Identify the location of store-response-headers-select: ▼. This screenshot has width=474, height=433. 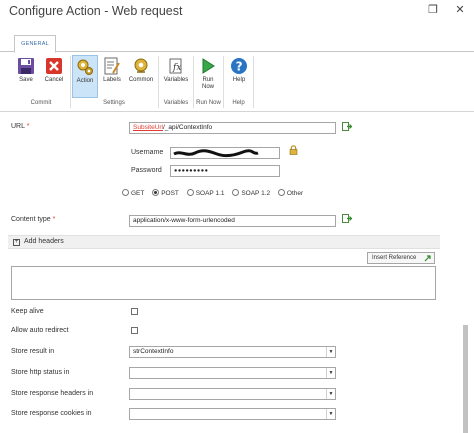
(232, 394).